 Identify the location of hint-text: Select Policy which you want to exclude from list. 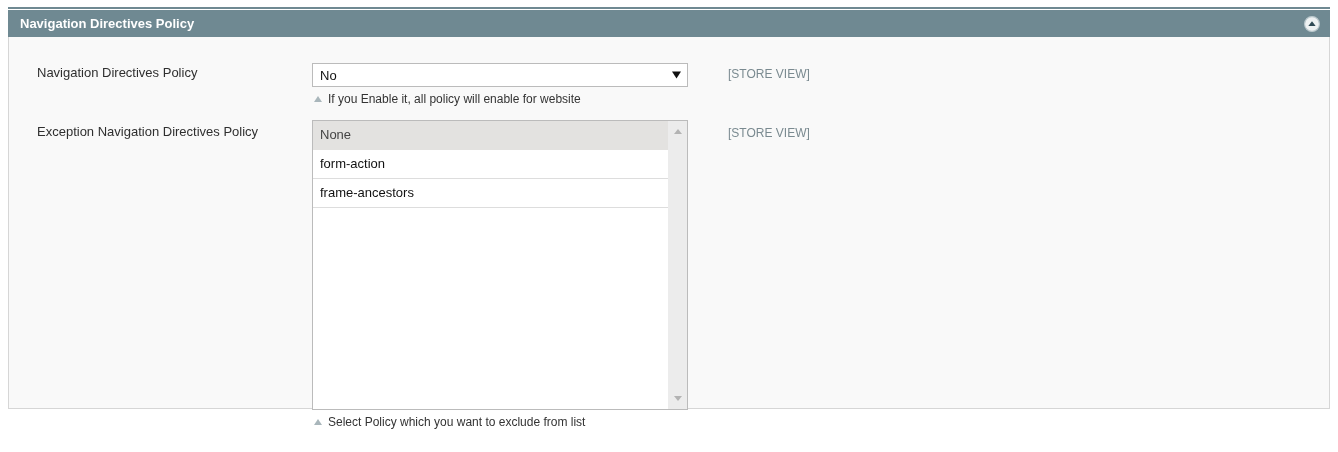
(457, 422).